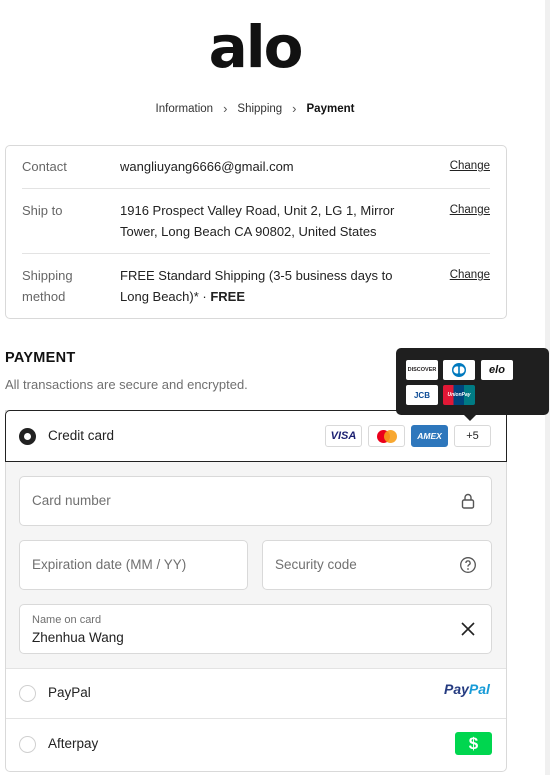  What do you see at coordinates (71, 500) in the screenshot?
I see `card-number-placeholder: Card number` at bounding box center [71, 500].